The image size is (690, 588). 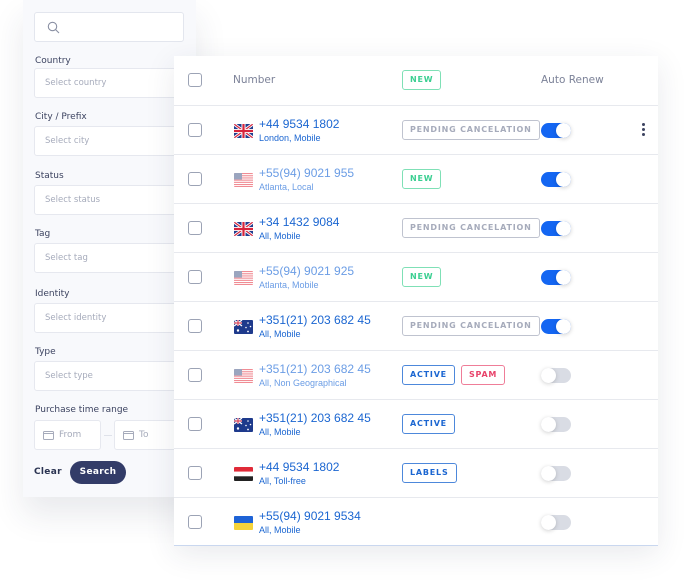 I want to click on select-all-checkbox, so click(x=195, y=80).